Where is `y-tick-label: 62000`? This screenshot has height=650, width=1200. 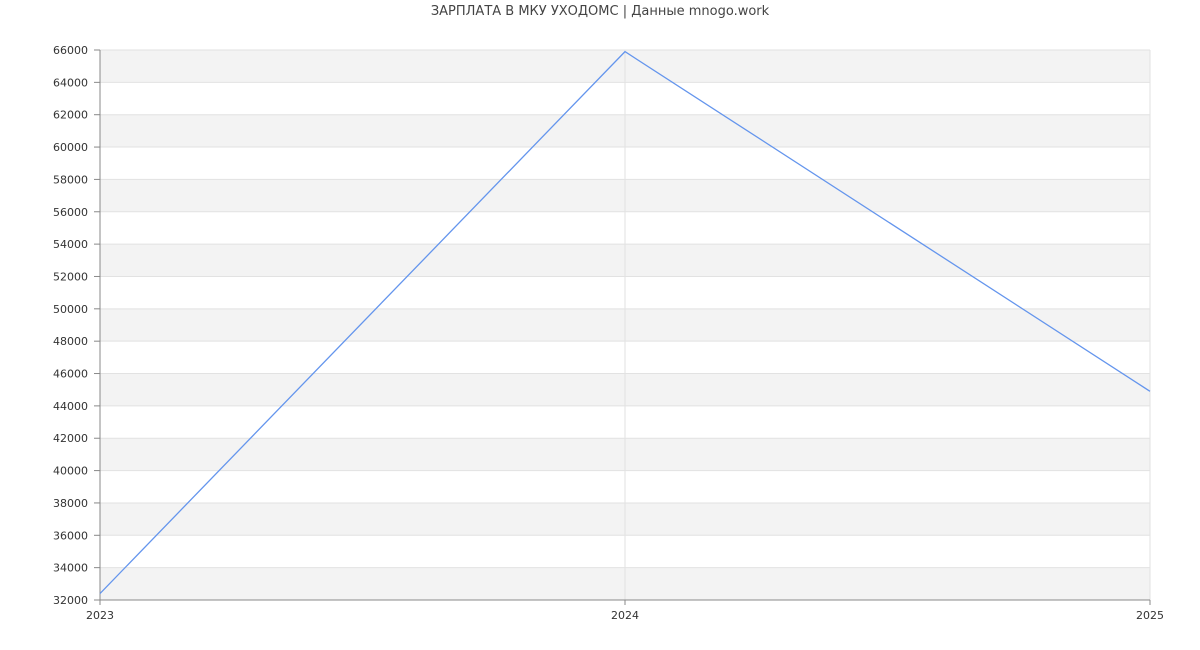
y-tick-label: 62000 is located at coordinates (70, 115).